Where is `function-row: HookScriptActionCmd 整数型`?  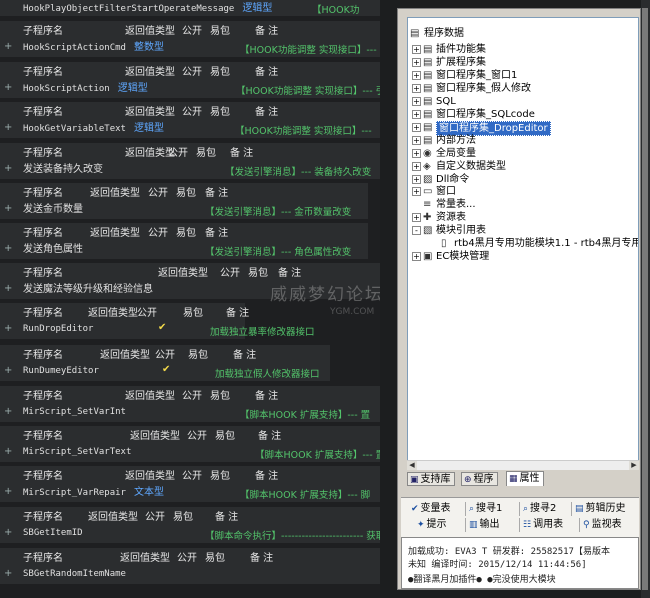
function-row: HookScriptActionCmd 整数型 is located at coordinates (93, 47).